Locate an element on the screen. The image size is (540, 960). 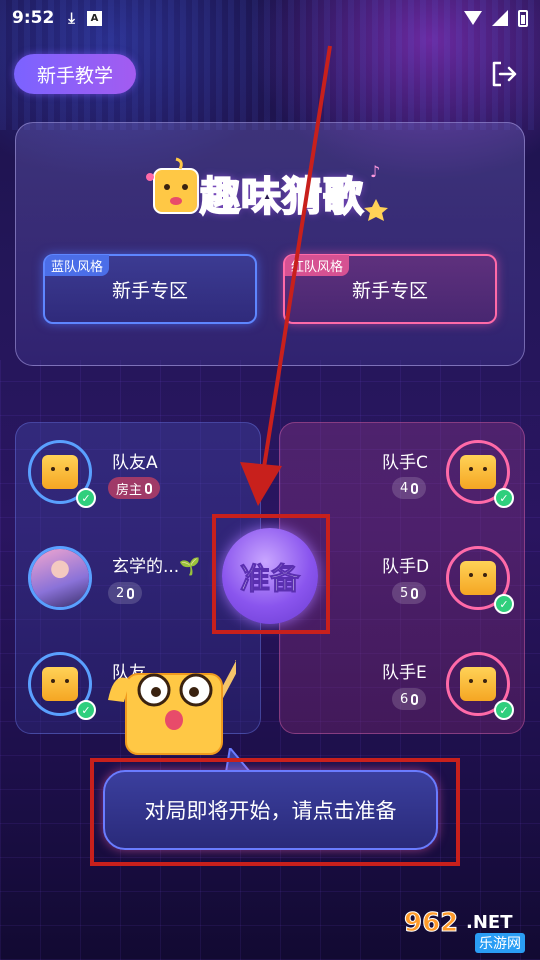
watermark-suffix: .NET is located at coordinates (489, 922).